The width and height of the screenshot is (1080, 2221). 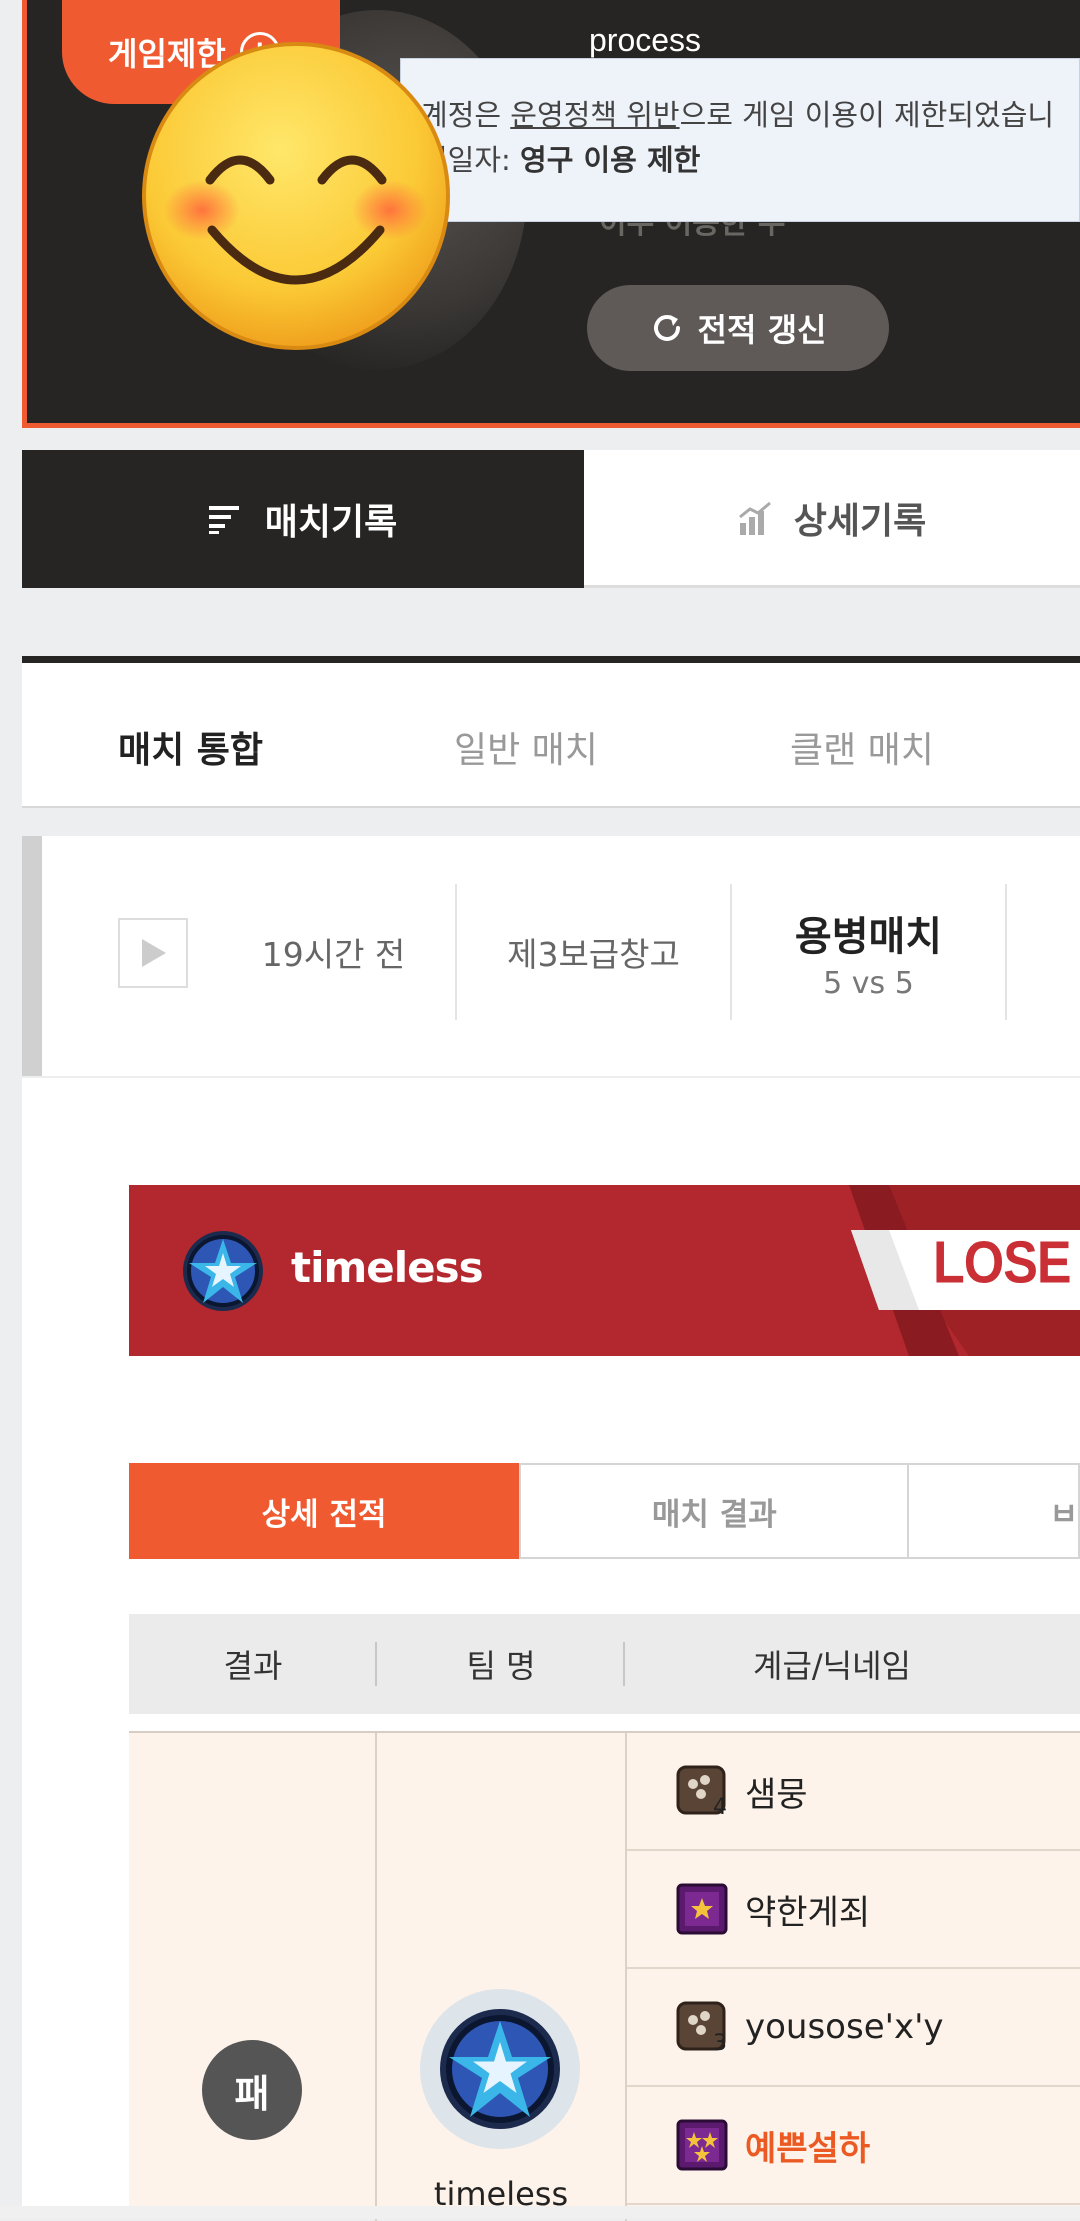 What do you see at coordinates (832, 1666) in the screenshot?
I see `header-rank-nickname: 계급/닉네임` at bounding box center [832, 1666].